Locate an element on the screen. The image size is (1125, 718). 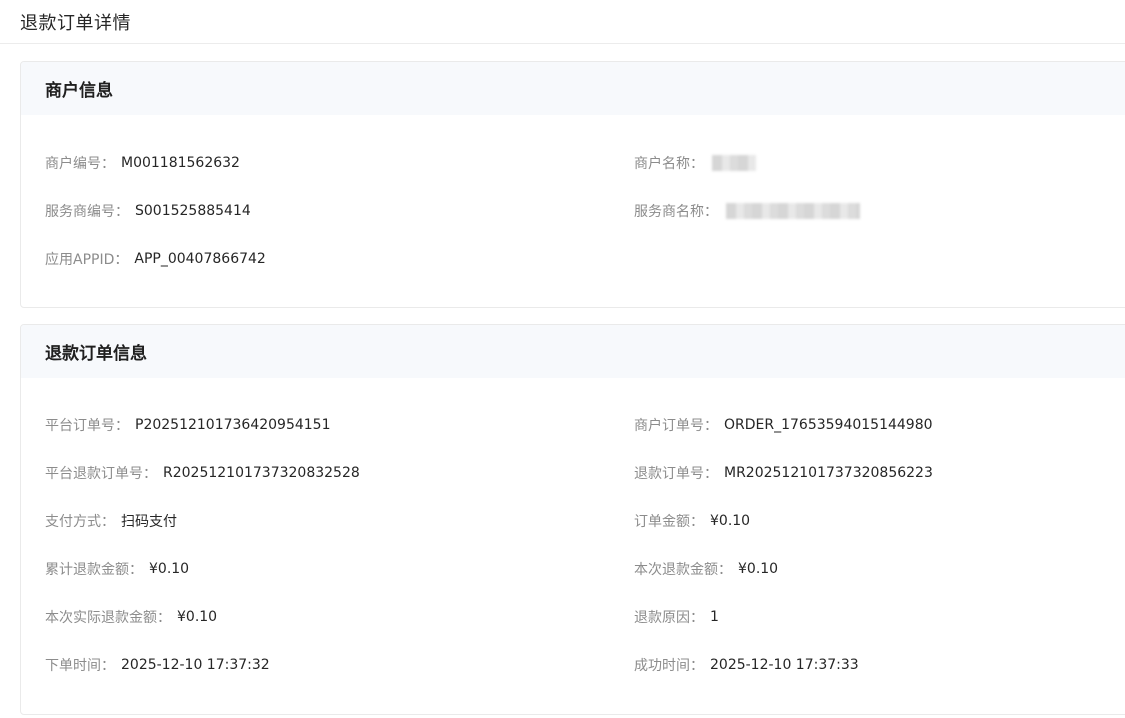
actual-refund-field: 本次实际退款金额： ¥0.10 is located at coordinates (131, 617).